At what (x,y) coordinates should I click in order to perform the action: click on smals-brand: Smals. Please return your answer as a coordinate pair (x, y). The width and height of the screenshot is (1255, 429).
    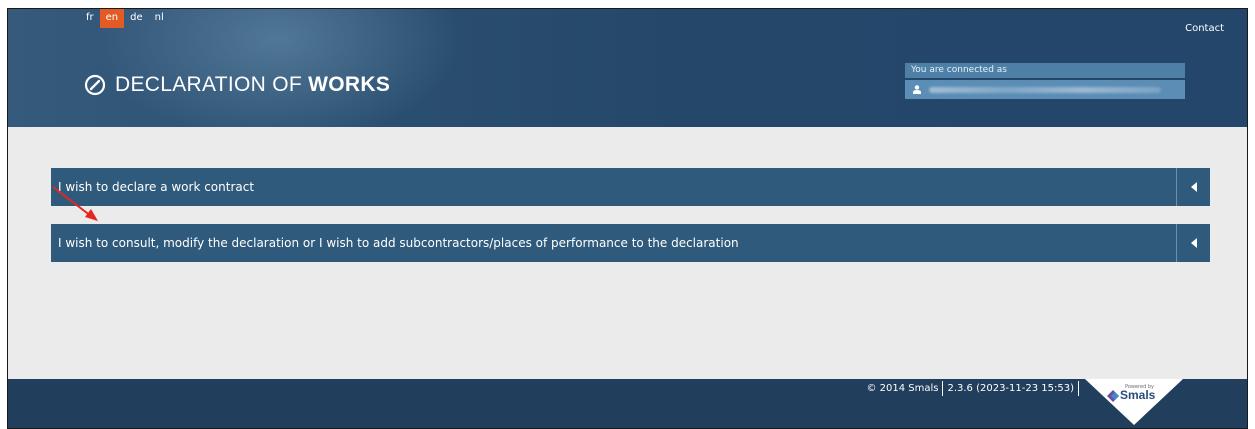
    Looking at the image, I should click on (1138, 395).